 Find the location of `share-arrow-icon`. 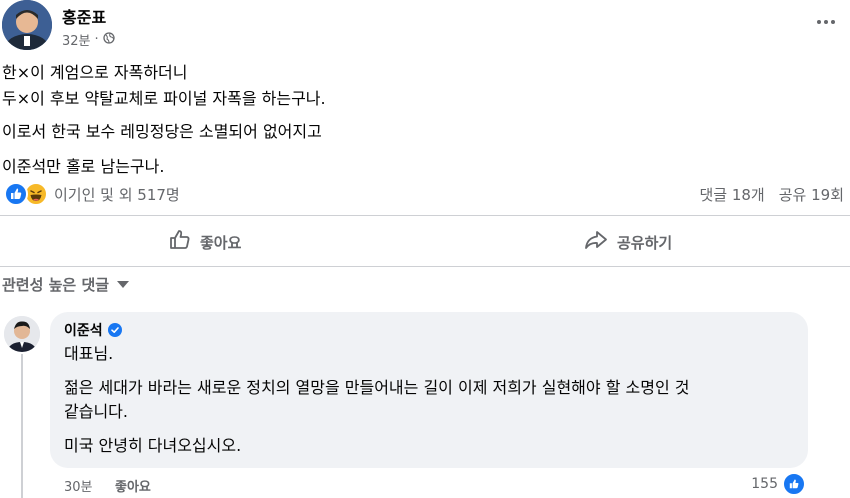

share-arrow-icon is located at coordinates (596, 242).